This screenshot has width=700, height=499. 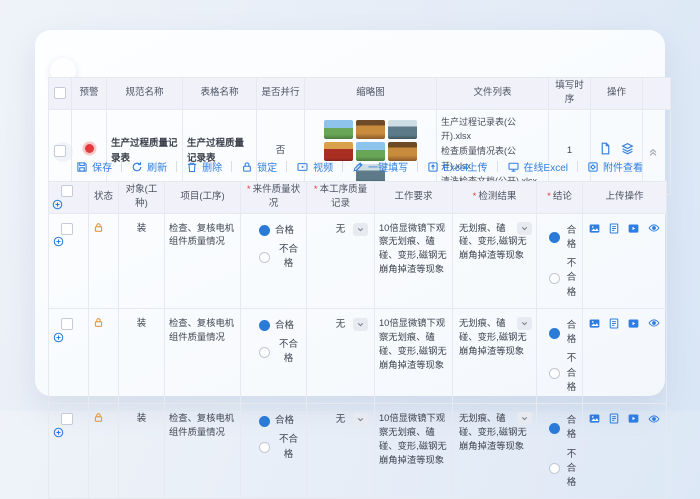 I want to click on cell-incoming-quality: 合格 不合格, so click(x=273, y=260).